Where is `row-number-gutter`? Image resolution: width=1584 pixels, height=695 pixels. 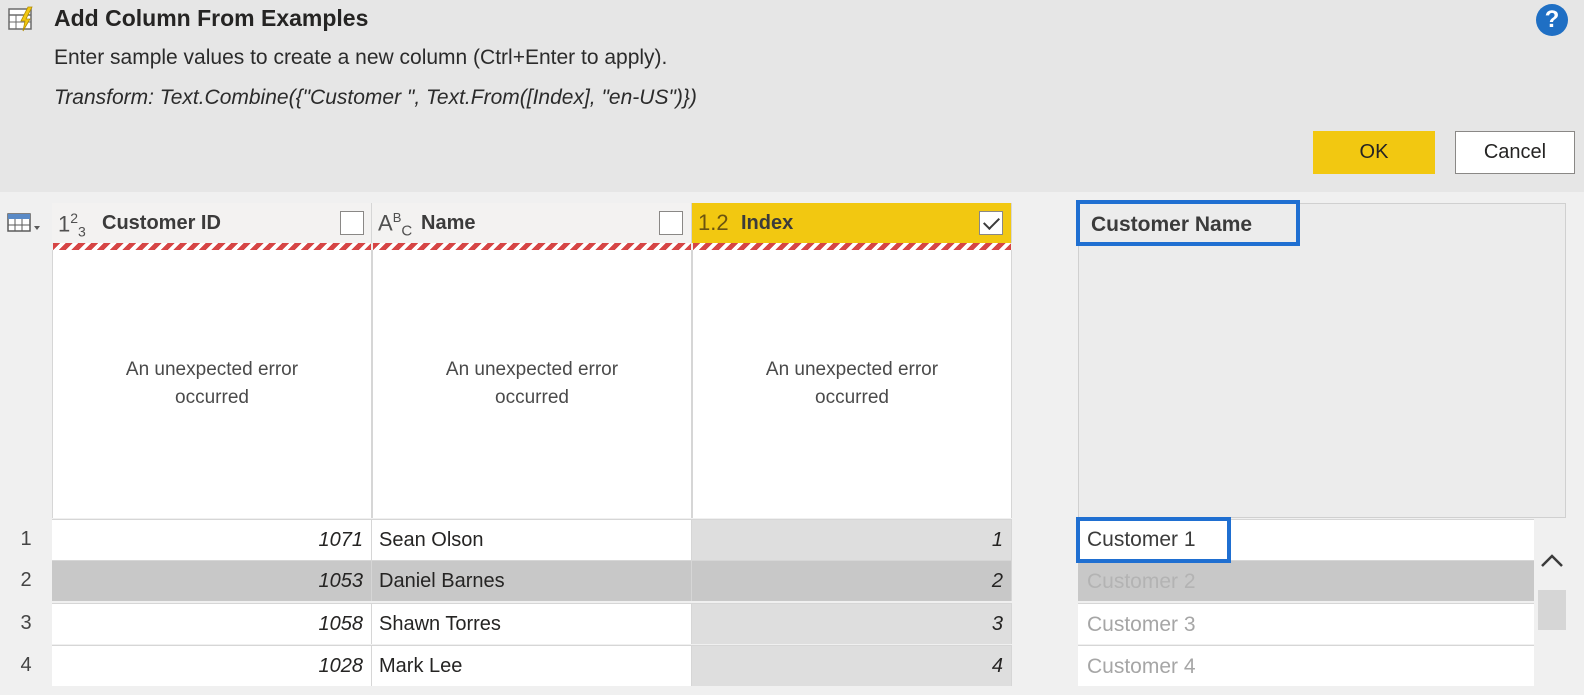 row-number-gutter is located at coordinates (26, 384).